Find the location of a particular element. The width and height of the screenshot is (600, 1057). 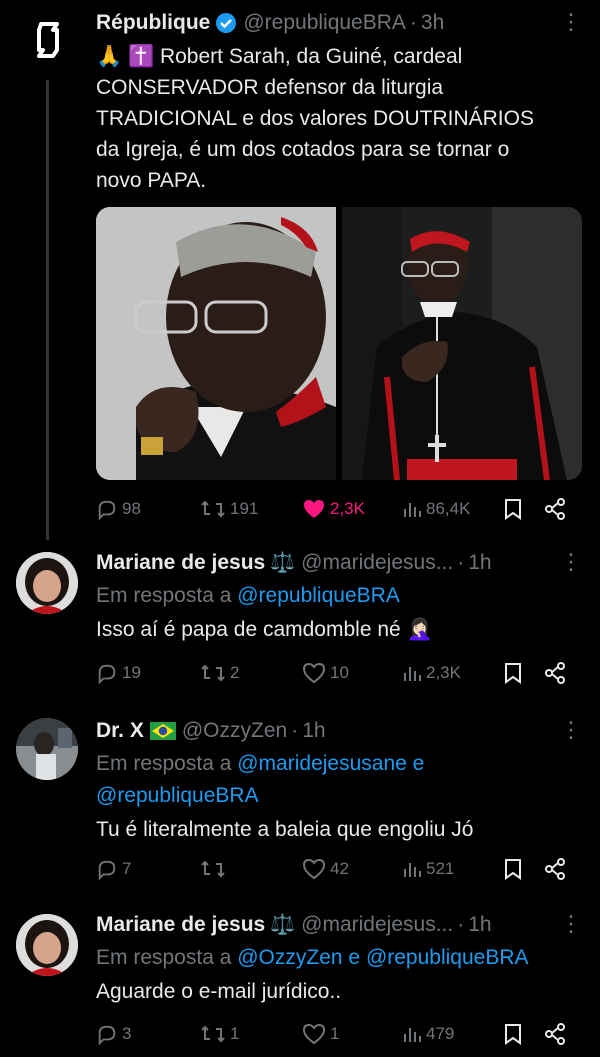

like-button: 1 is located at coordinates (320, 1034).